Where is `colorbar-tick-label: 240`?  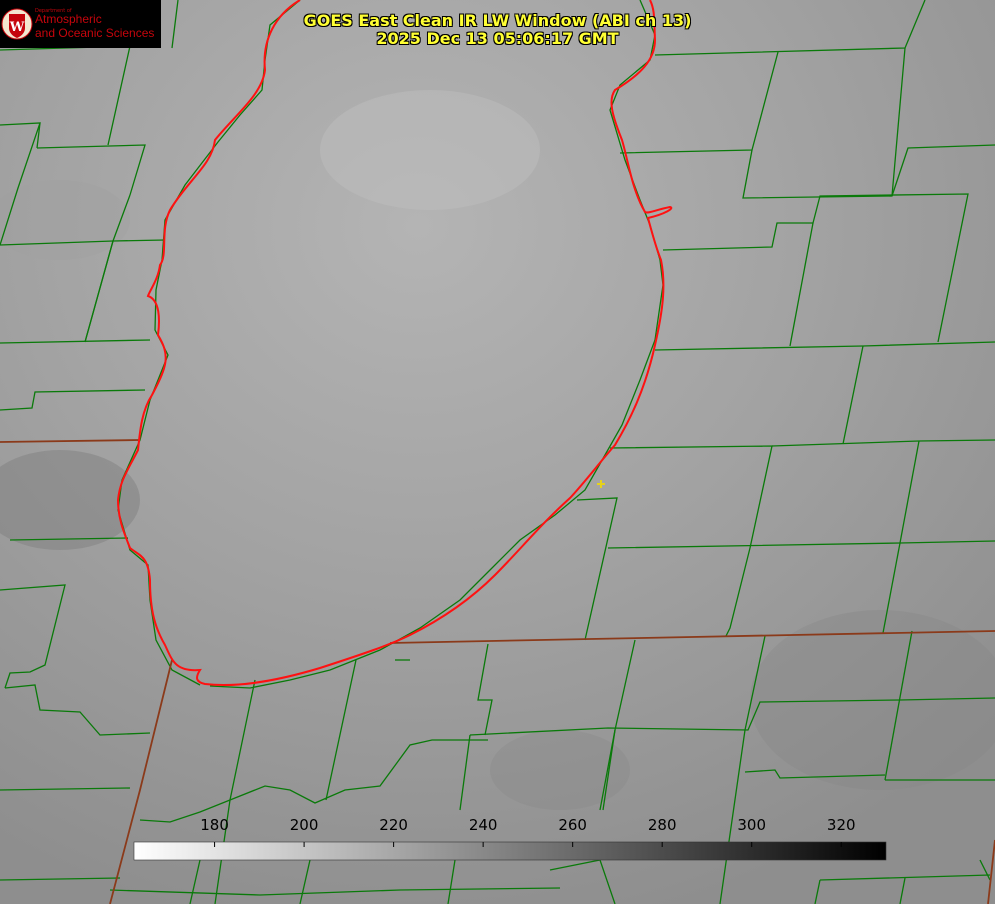
colorbar-tick-label: 240 is located at coordinates (483, 825).